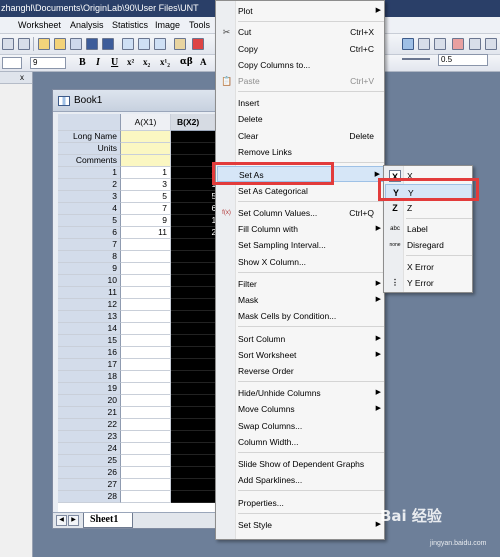  I want to click on table-icon, so click(424, 44).